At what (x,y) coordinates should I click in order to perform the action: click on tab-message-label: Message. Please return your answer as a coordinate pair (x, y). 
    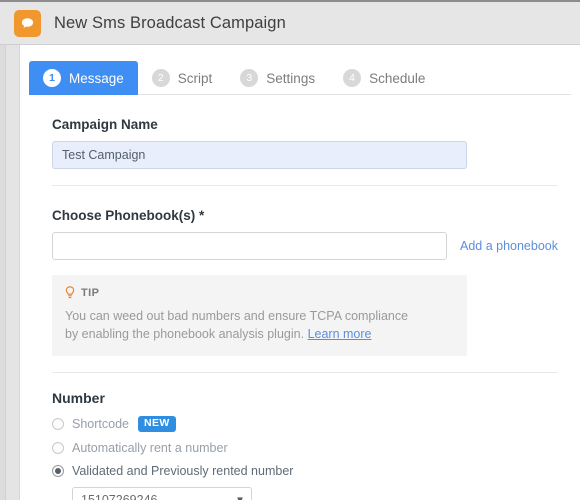
    Looking at the image, I should click on (96, 78).